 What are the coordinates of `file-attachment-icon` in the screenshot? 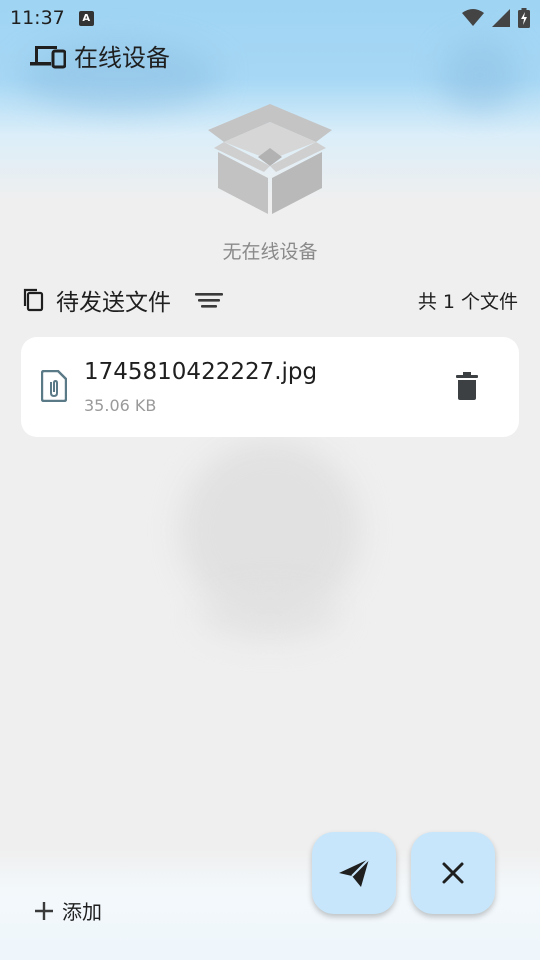 It's located at (54, 386).